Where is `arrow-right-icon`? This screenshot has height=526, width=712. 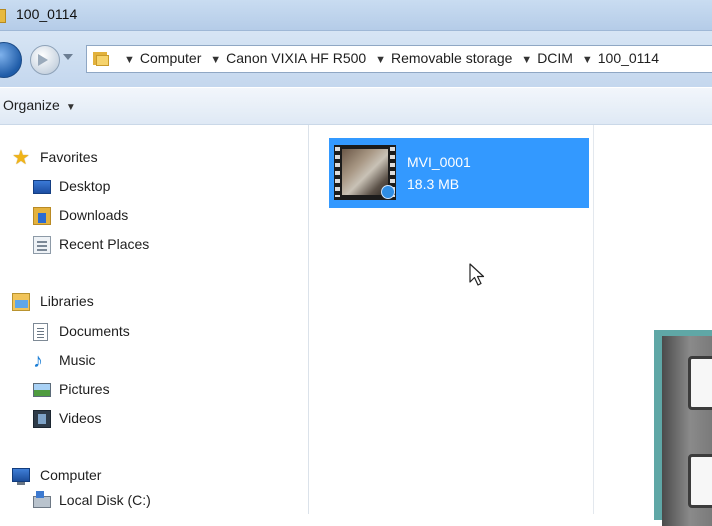
arrow-right-icon is located at coordinates (43, 60).